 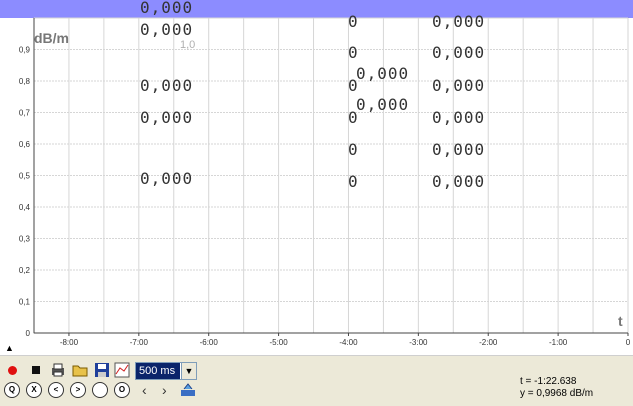 I want to click on zoom-left-icon: <, so click(x=56, y=390).